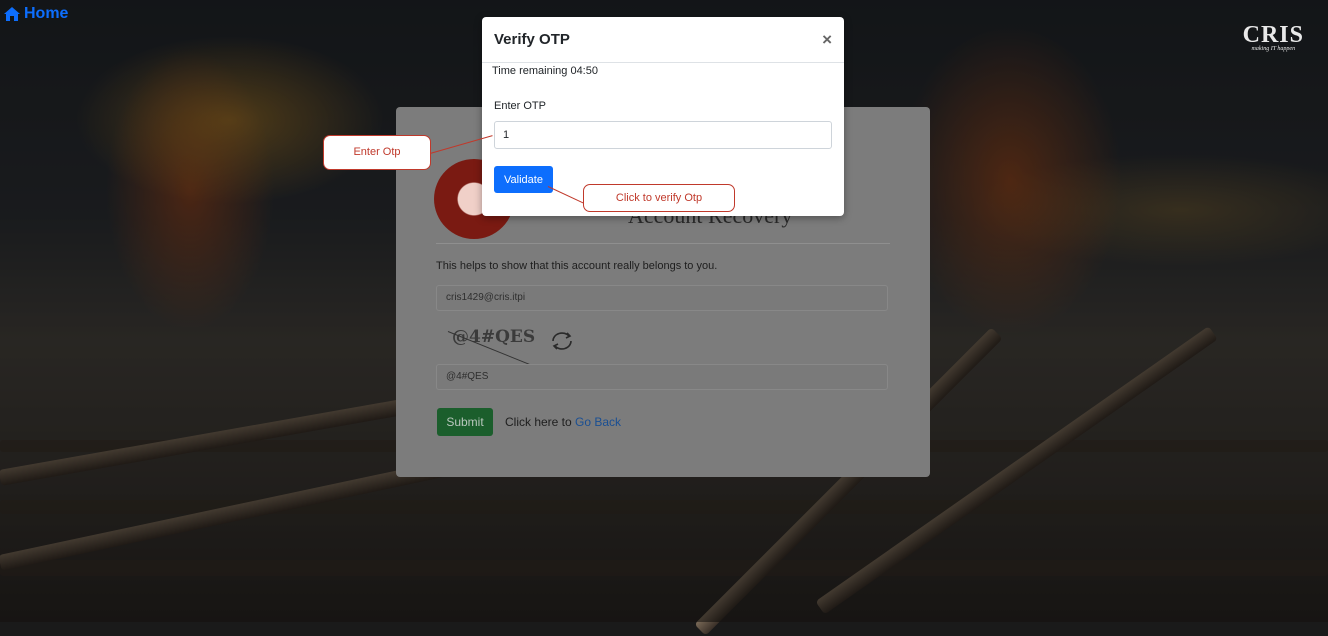  What do you see at coordinates (12, 14) in the screenshot?
I see `home-icon` at bounding box center [12, 14].